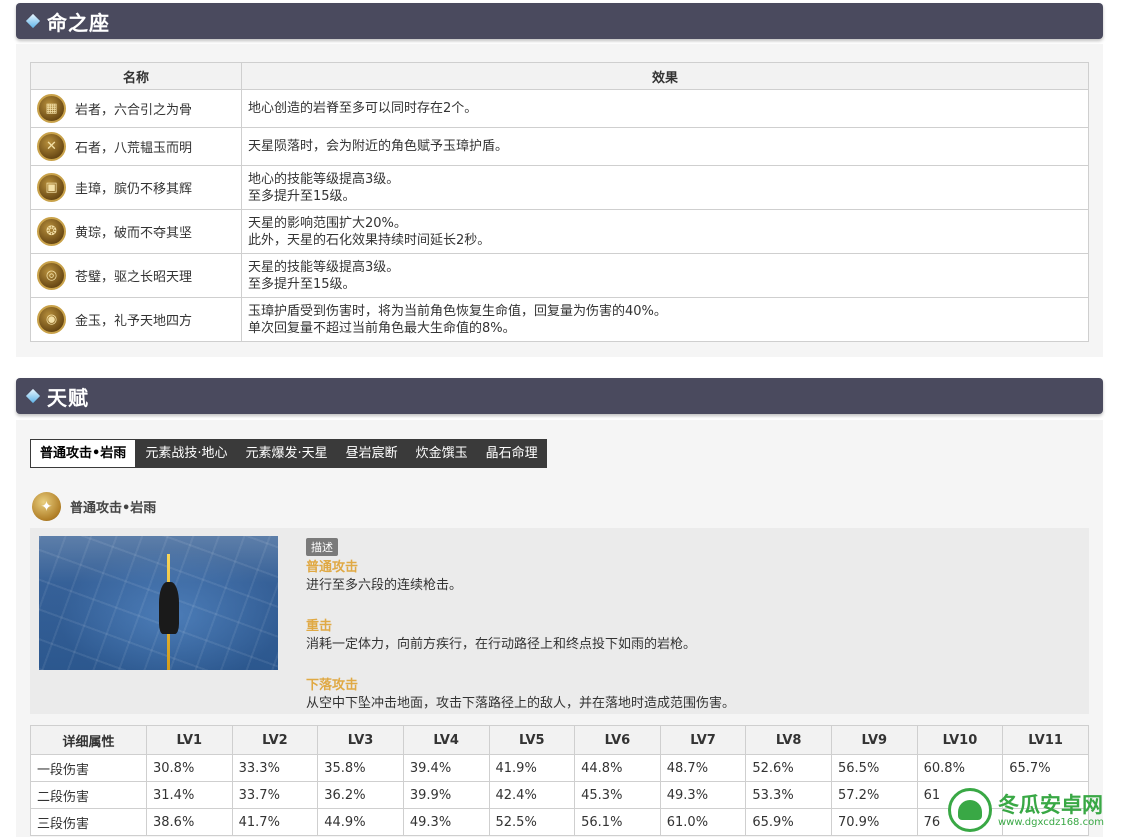 Image resolution: width=1133 pixels, height=837 pixels. I want to click on attribute-value-cell: 57.2%, so click(874, 795).